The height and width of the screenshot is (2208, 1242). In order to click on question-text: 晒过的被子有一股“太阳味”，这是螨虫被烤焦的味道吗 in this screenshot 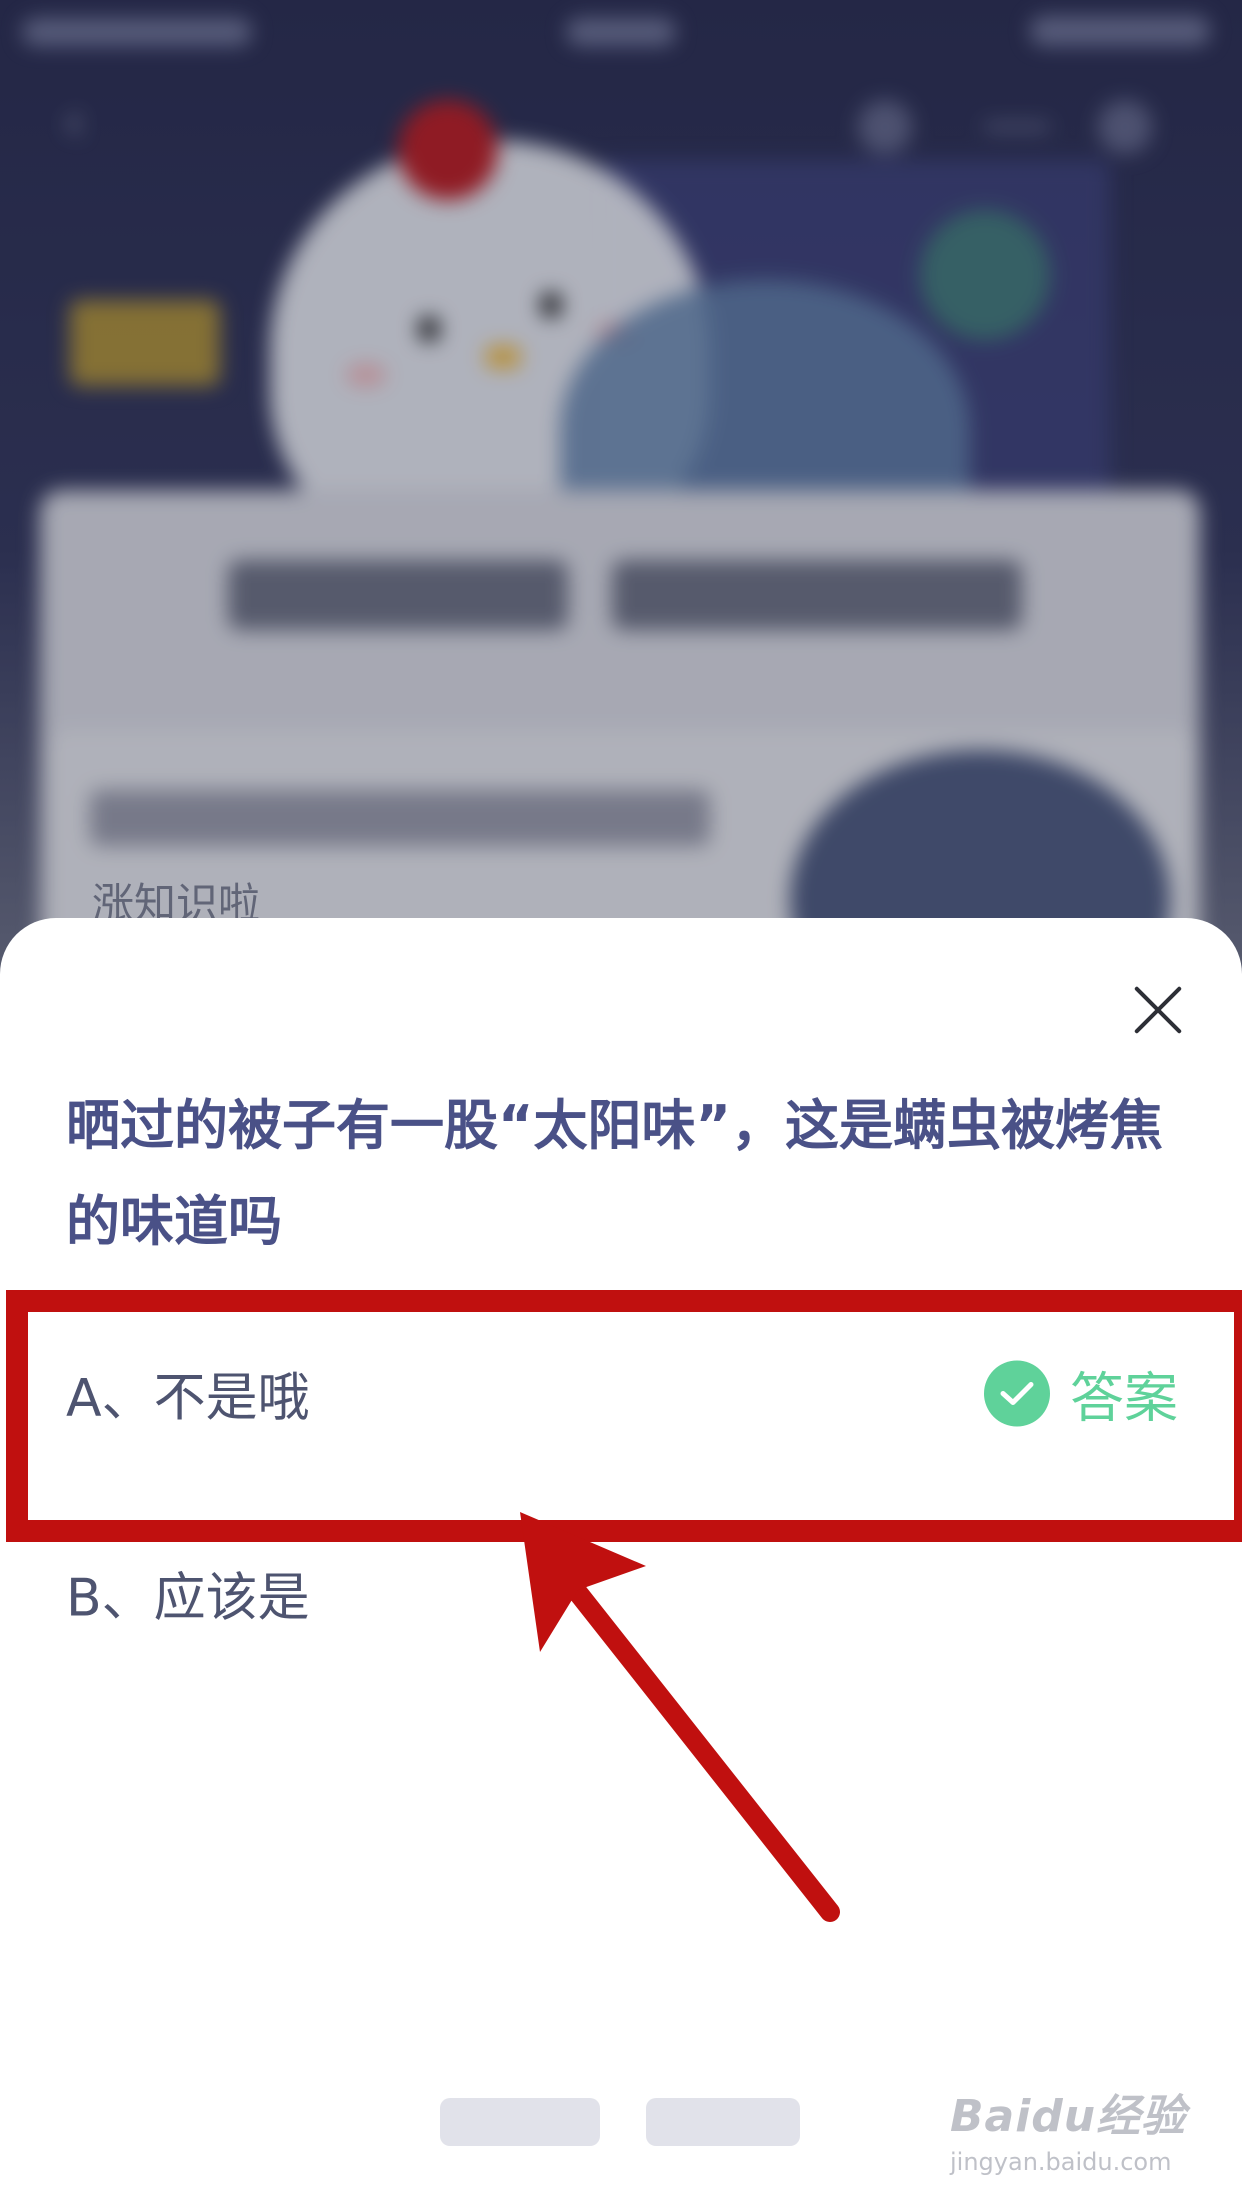, I will do `click(614, 1173)`.